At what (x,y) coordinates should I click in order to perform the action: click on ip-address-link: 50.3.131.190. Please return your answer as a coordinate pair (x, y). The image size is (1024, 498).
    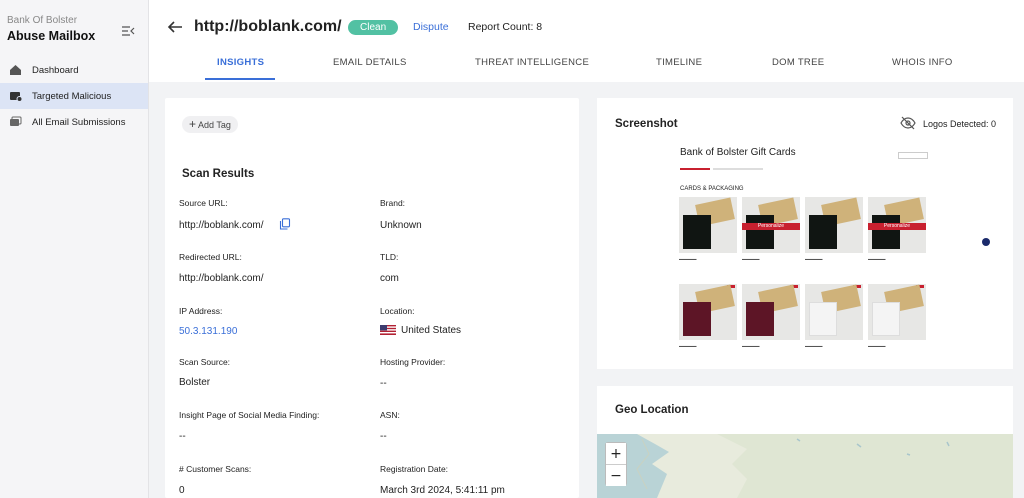
    Looking at the image, I should click on (208, 331).